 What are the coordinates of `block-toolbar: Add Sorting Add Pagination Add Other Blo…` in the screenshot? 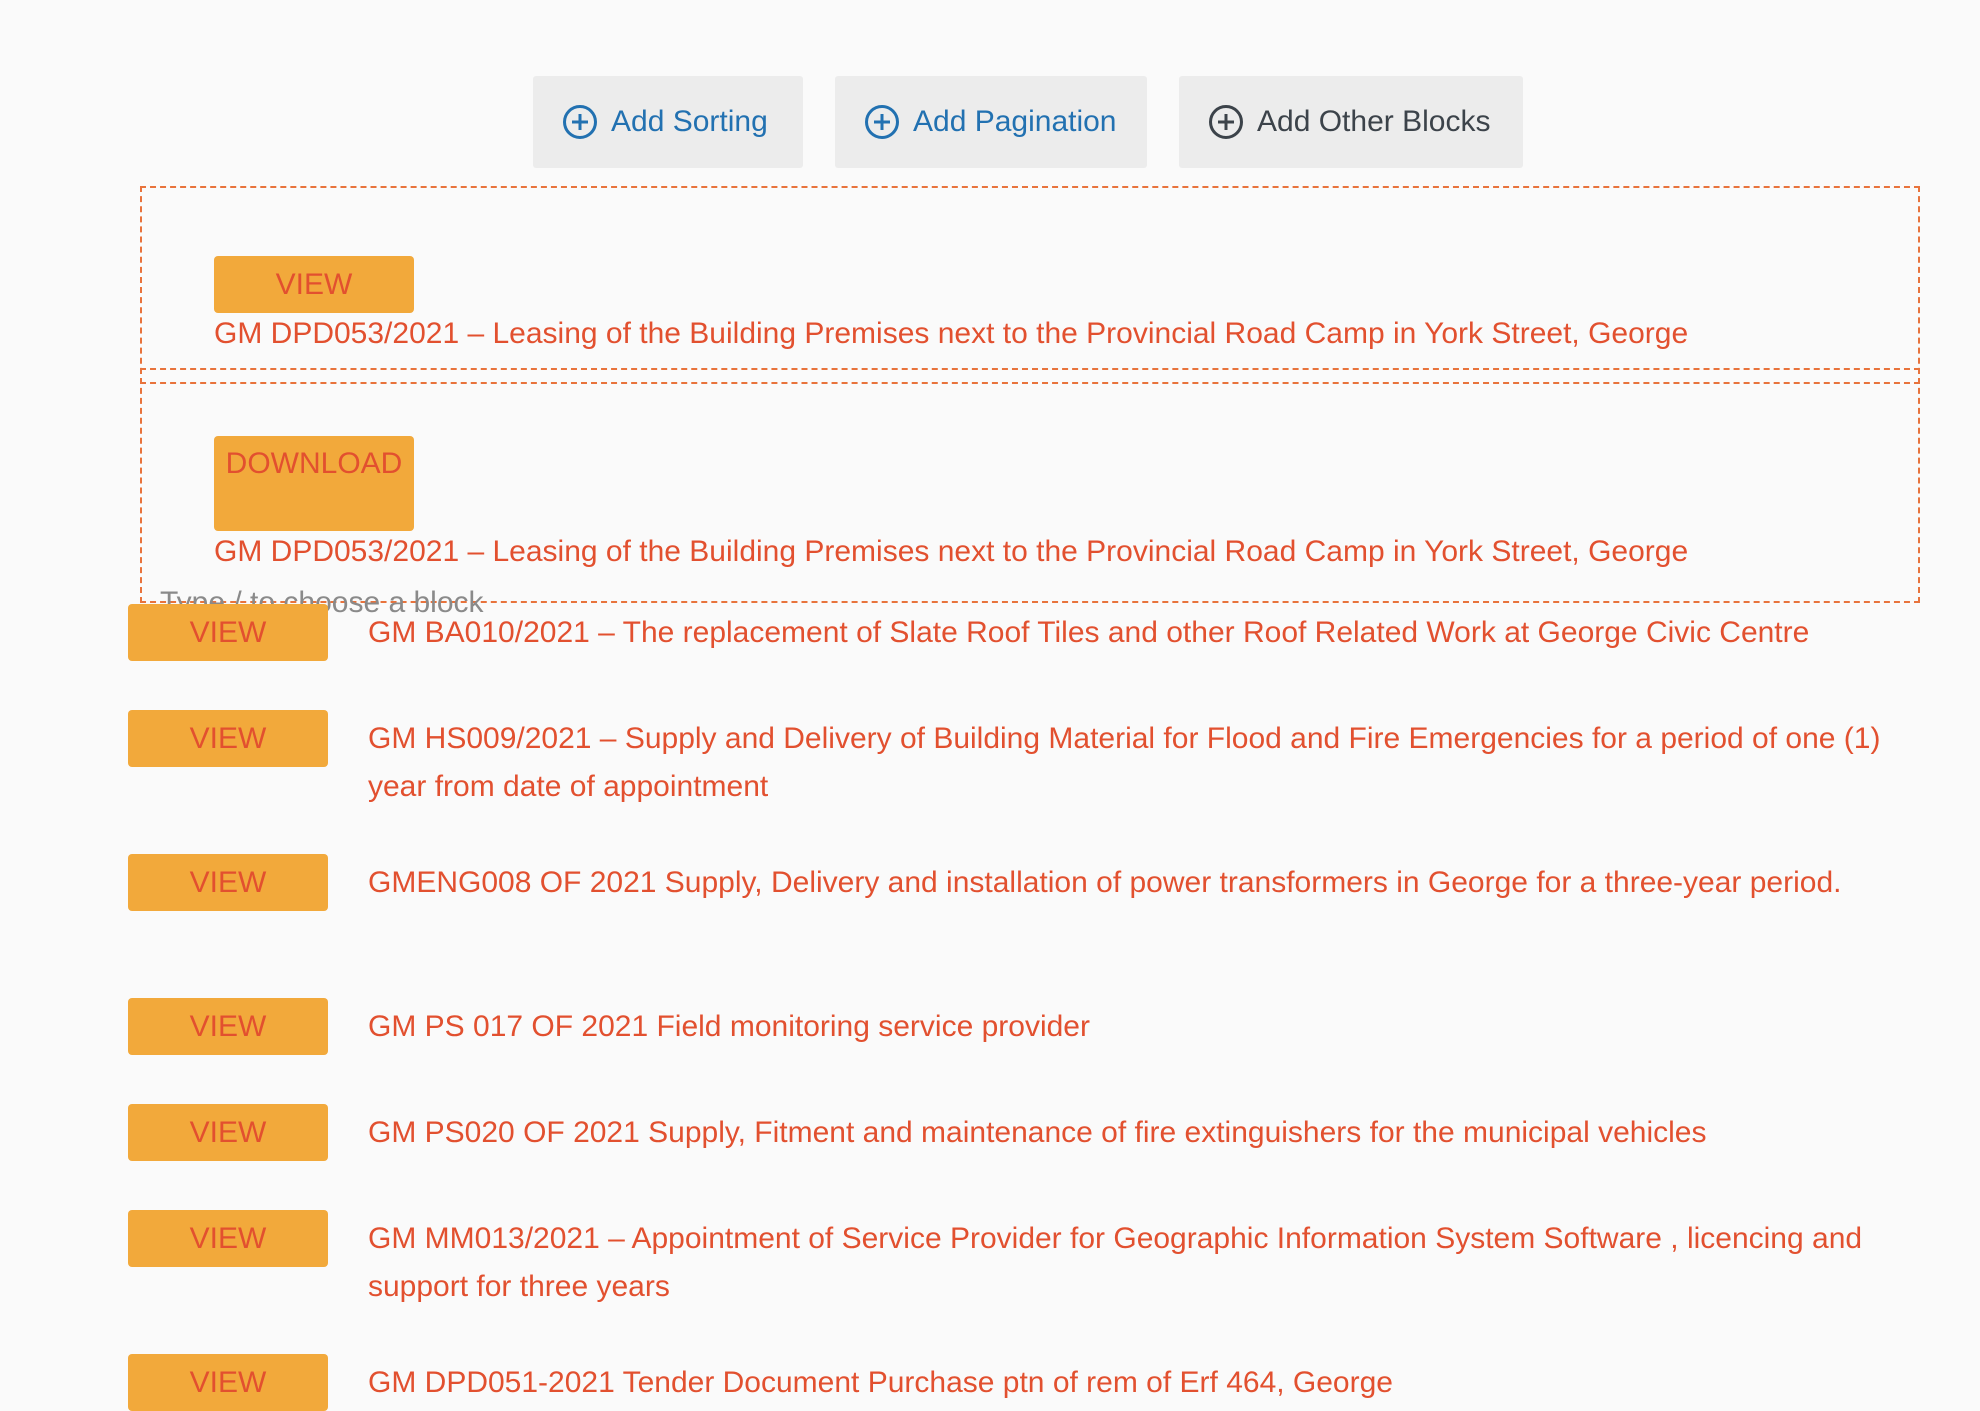 It's located at (990, 122).